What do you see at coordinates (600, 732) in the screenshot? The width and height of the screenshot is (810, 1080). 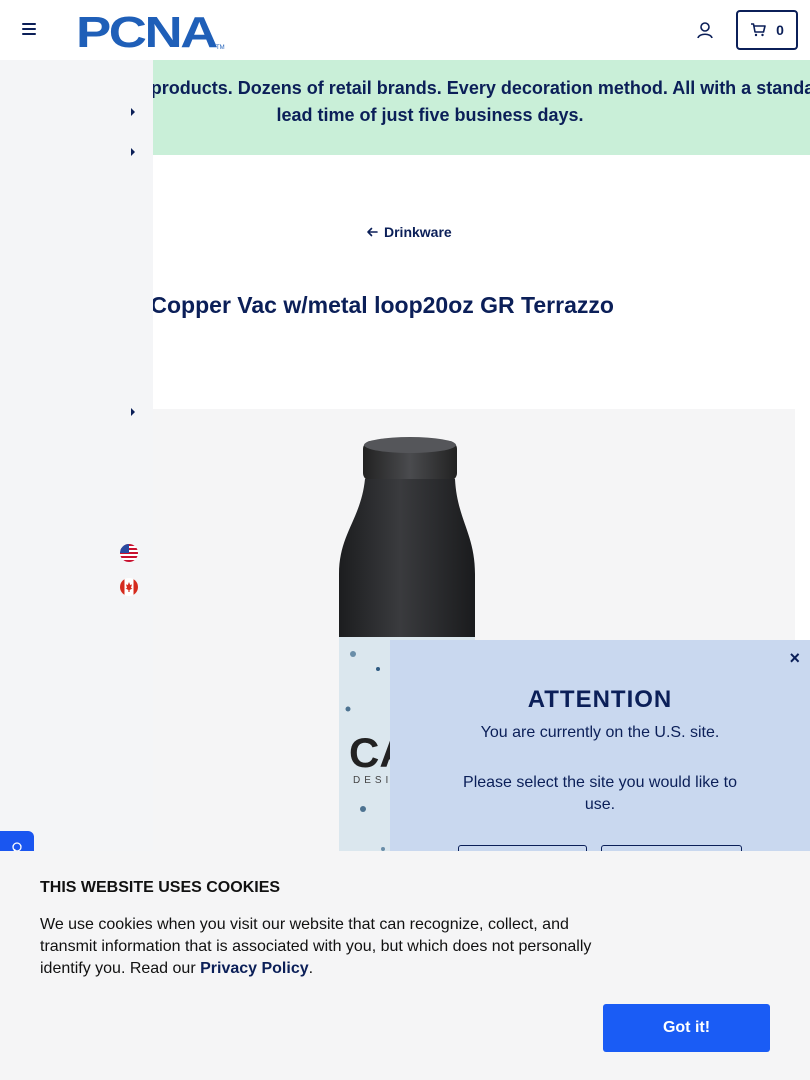 I see `attention-message: You are currently on the U.S. site.` at bounding box center [600, 732].